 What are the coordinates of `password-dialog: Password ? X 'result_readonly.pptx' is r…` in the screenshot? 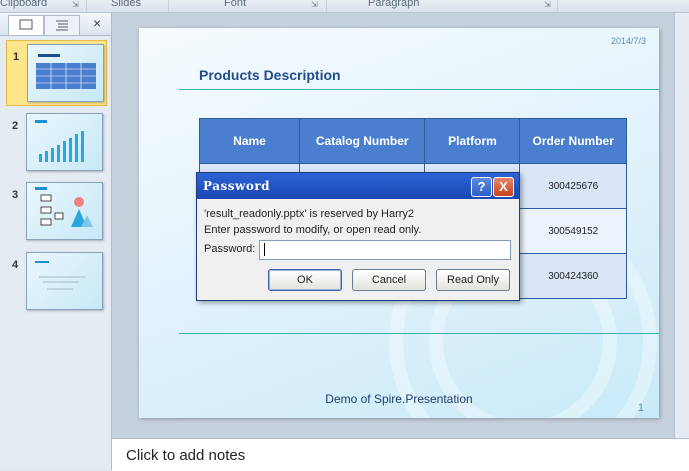 It's located at (358, 236).